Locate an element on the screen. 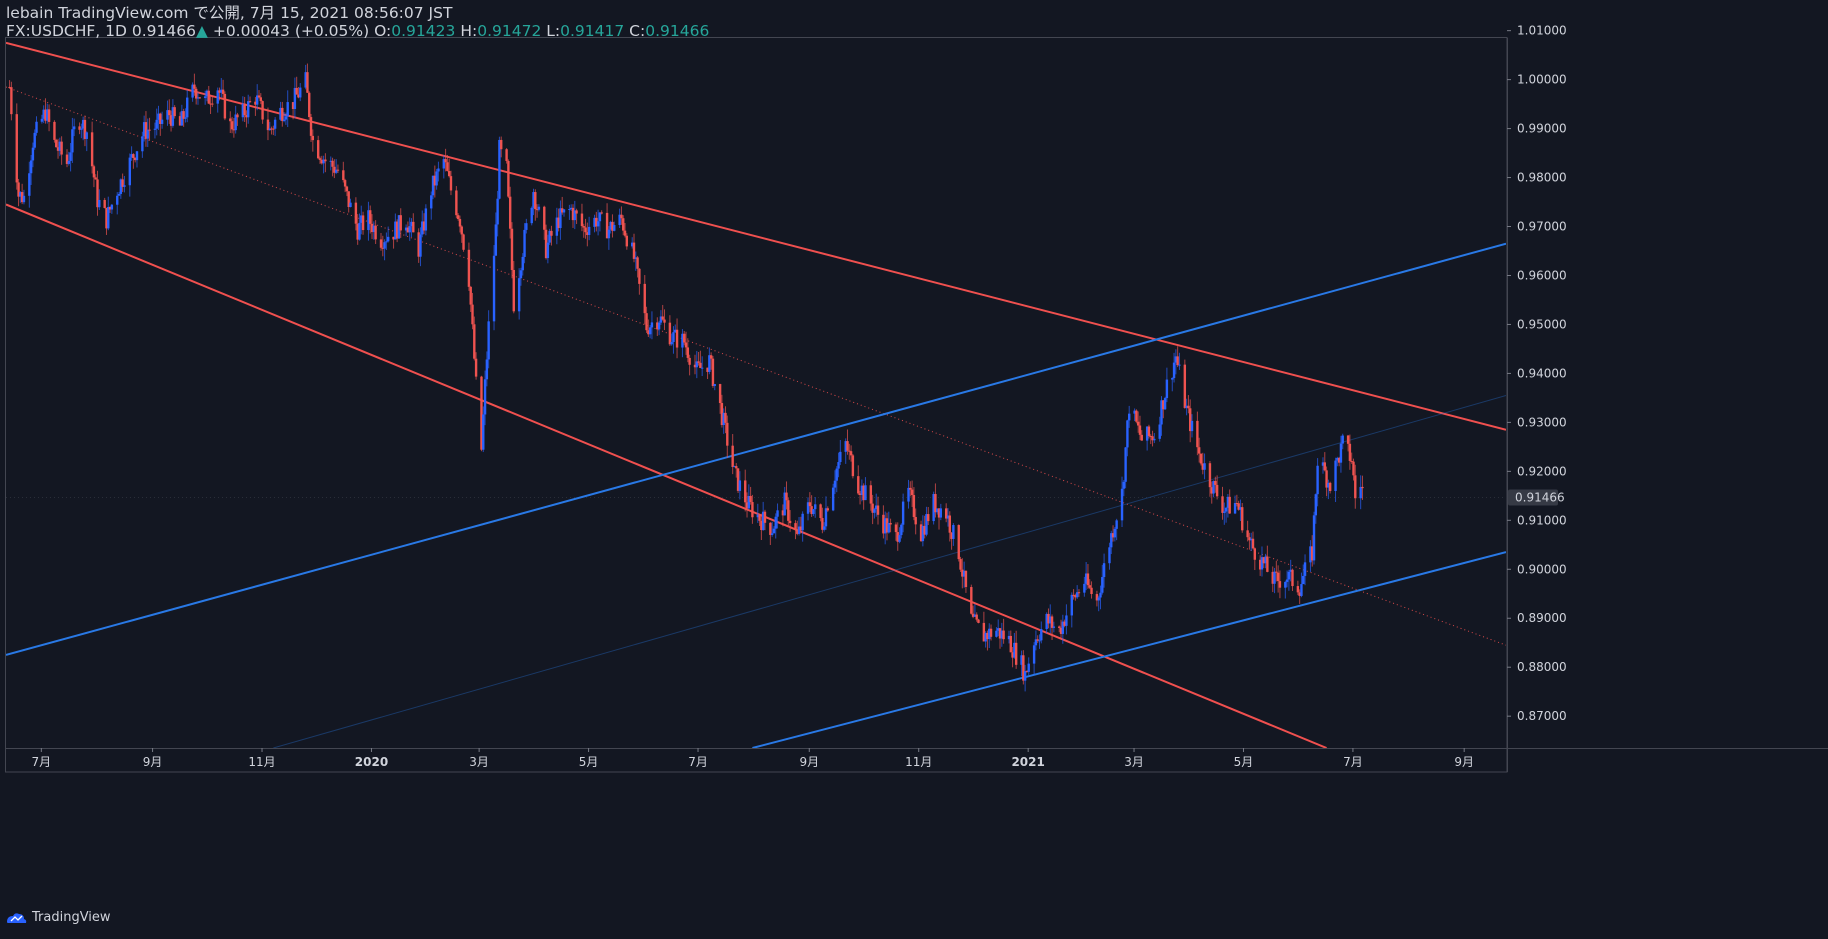 This screenshot has height=939, width=1828. x-tick-label: 11月 is located at coordinates (918, 762).